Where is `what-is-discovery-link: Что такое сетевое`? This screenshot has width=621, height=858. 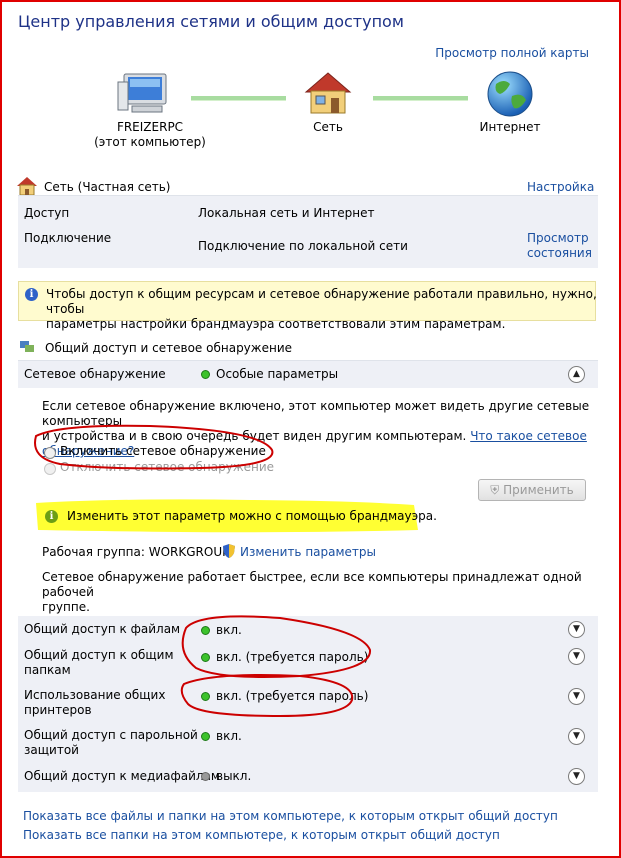
what-is-discovery-link: Что такое сетевое is located at coordinates (528, 436).